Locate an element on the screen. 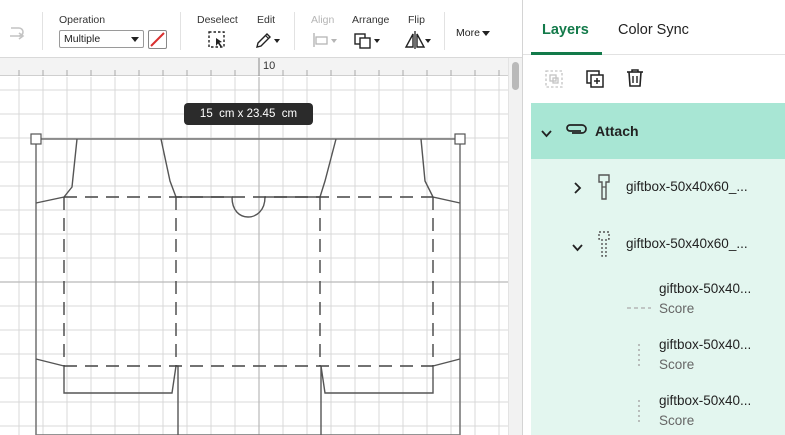  panel-tabs: Layers Color Sync is located at coordinates (654, 27).